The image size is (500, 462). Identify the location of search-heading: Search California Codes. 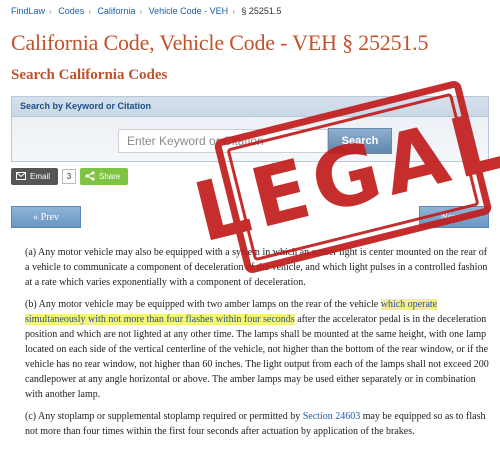
(89, 75).